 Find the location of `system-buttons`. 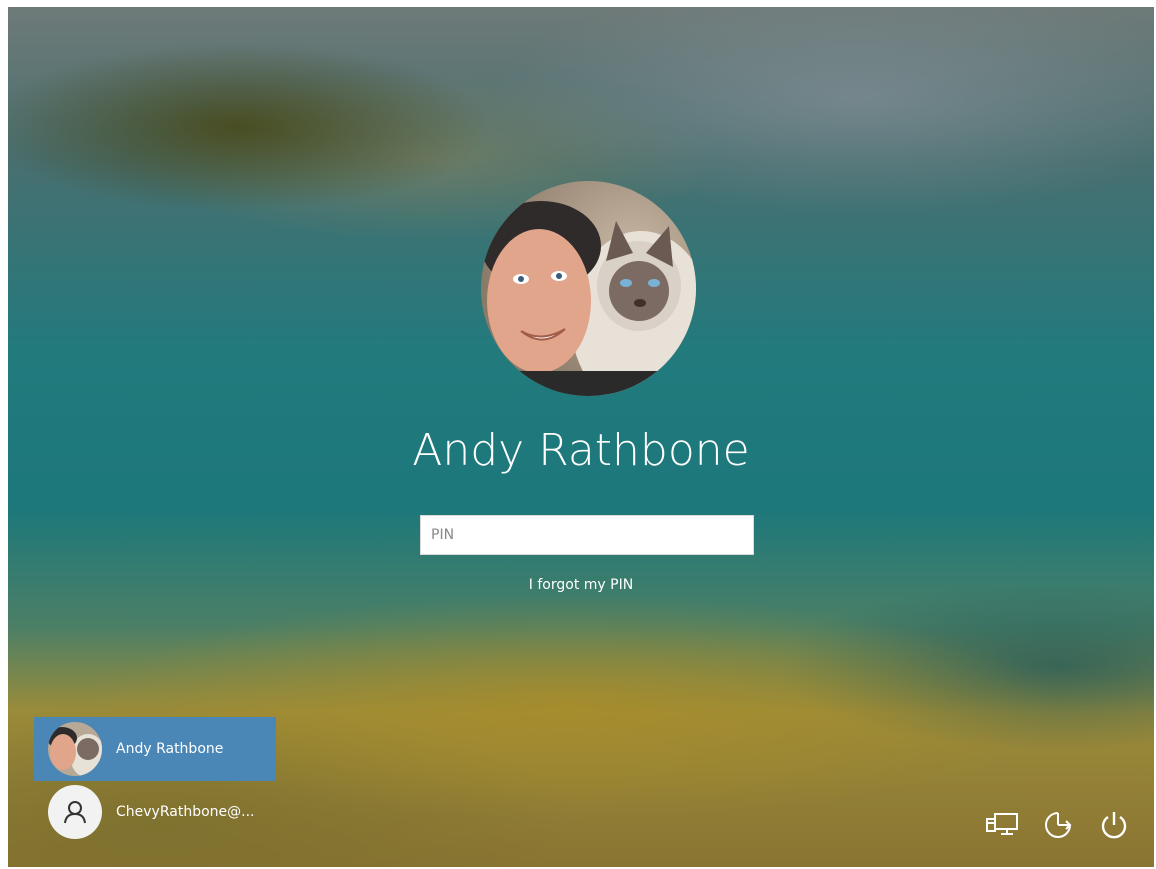

system-buttons is located at coordinates (1058, 825).